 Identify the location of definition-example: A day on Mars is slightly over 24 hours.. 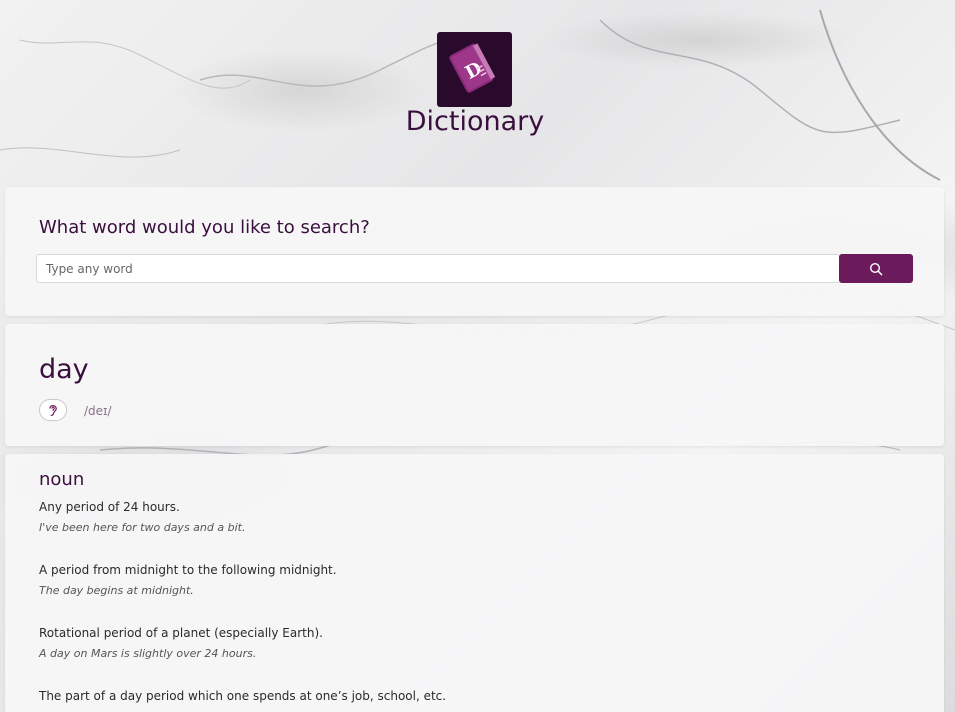
(148, 653).